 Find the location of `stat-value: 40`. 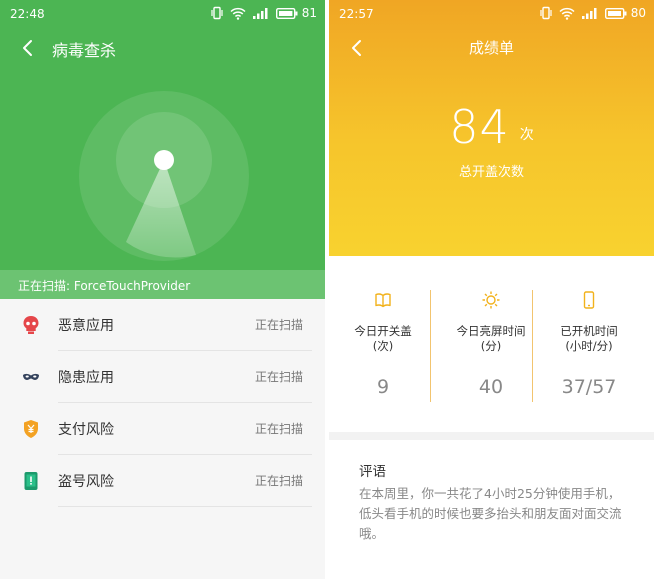

stat-value: 40 is located at coordinates (491, 387).